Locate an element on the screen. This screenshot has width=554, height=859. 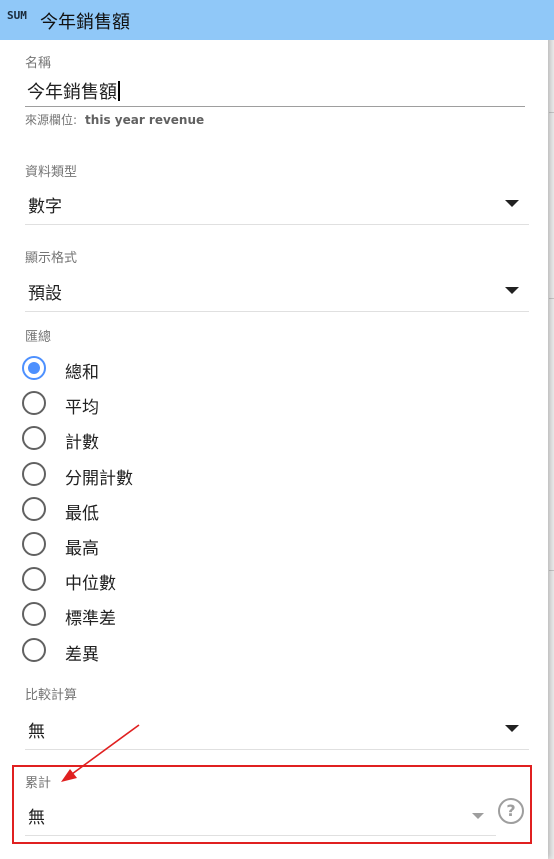
source-field-label: 來源欄位: is located at coordinates (51, 120).